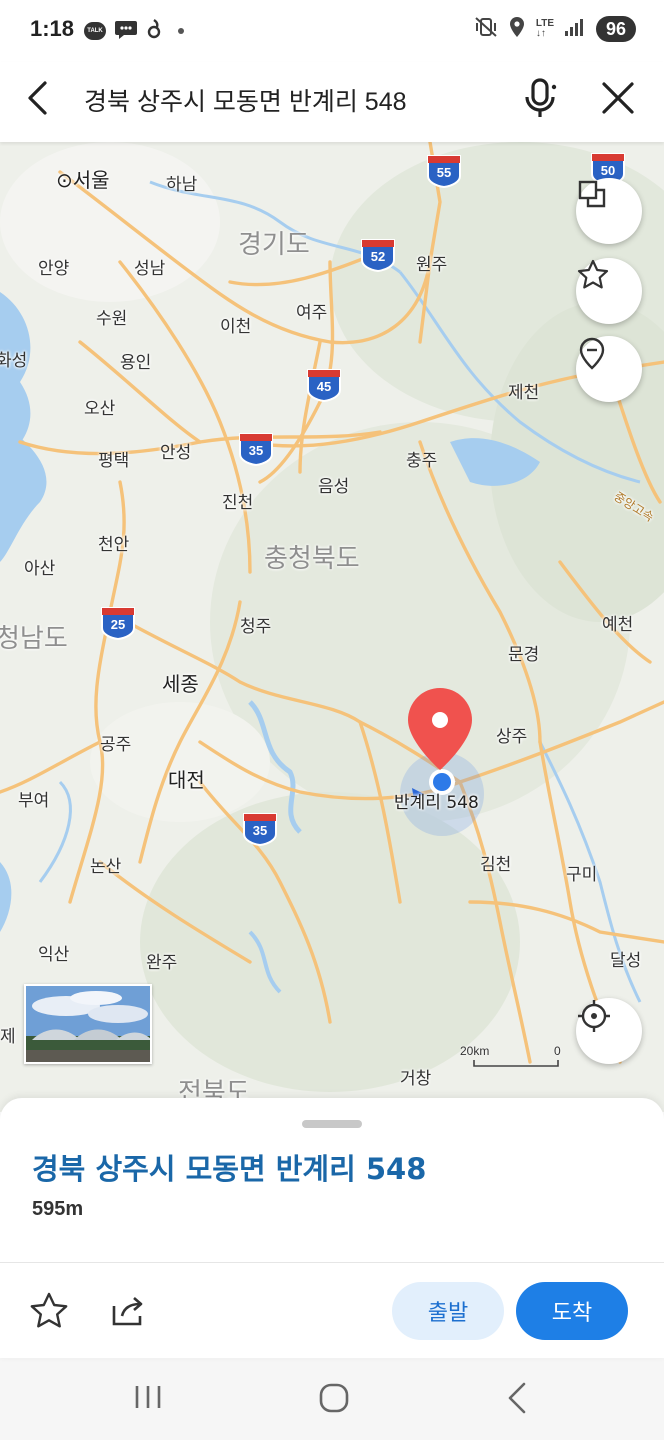 The height and width of the screenshot is (1440, 664). Describe the element at coordinates (162, 963) in the screenshot. I see `city-label-wanju: 완주` at that location.